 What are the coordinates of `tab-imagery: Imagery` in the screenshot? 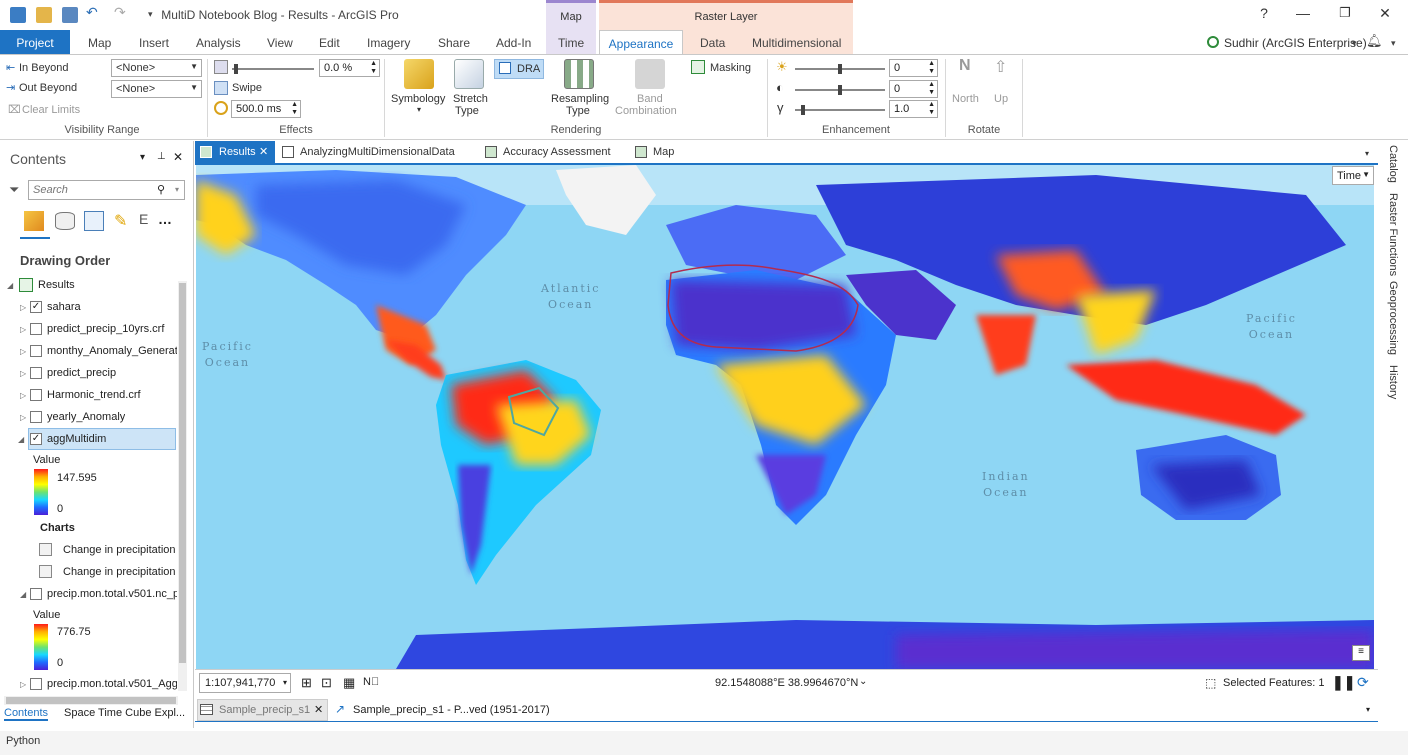 It's located at (388, 43).